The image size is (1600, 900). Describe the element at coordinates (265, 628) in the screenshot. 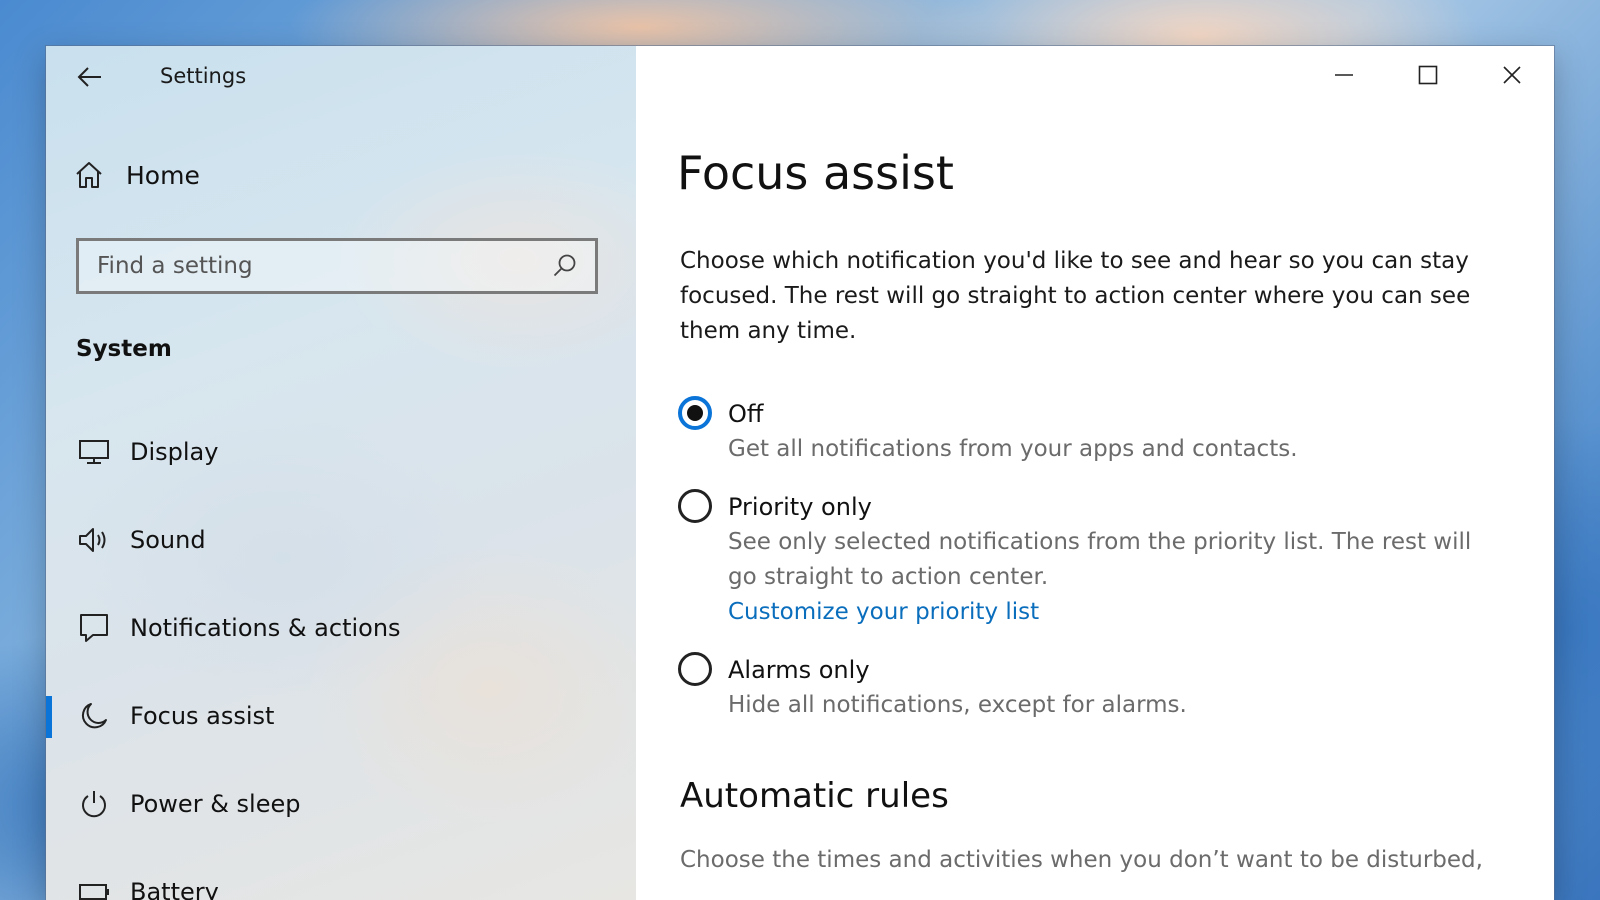

I see `sidebar-item-label: Notifications & actions` at that location.